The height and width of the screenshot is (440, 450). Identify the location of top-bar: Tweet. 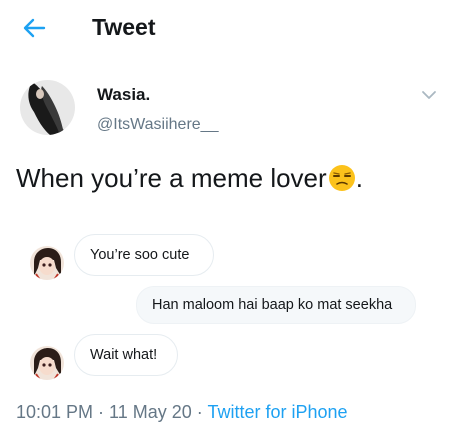
(225, 27).